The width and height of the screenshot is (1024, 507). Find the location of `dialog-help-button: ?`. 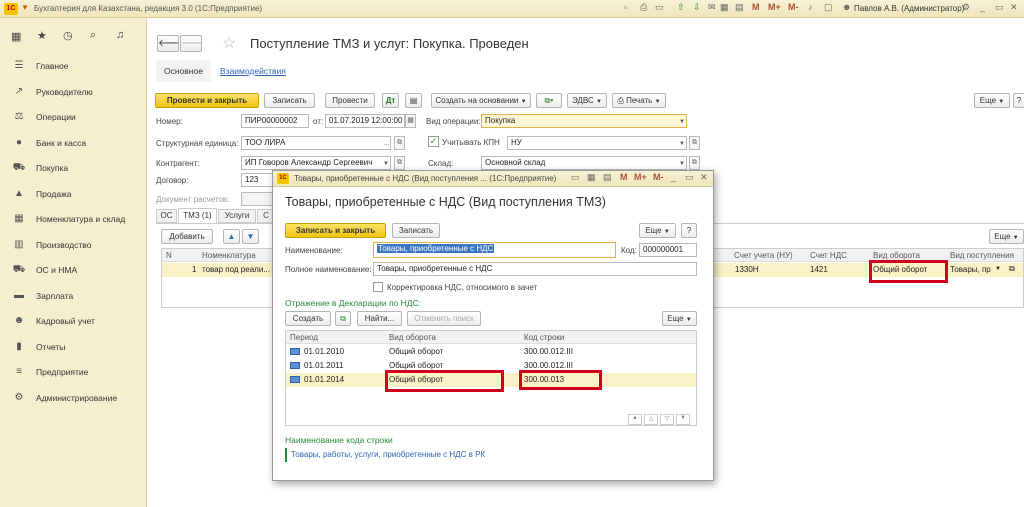

dialog-help-button: ? is located at coordinates (689, 230).